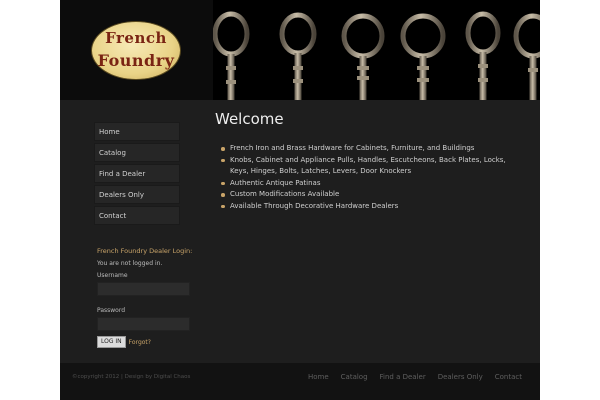 The image size is (600, 400). Describe the element at coordinates (137, 194) in the screenshot. I see `sidebar-item-dealers-only: Dealers Only` at that location.